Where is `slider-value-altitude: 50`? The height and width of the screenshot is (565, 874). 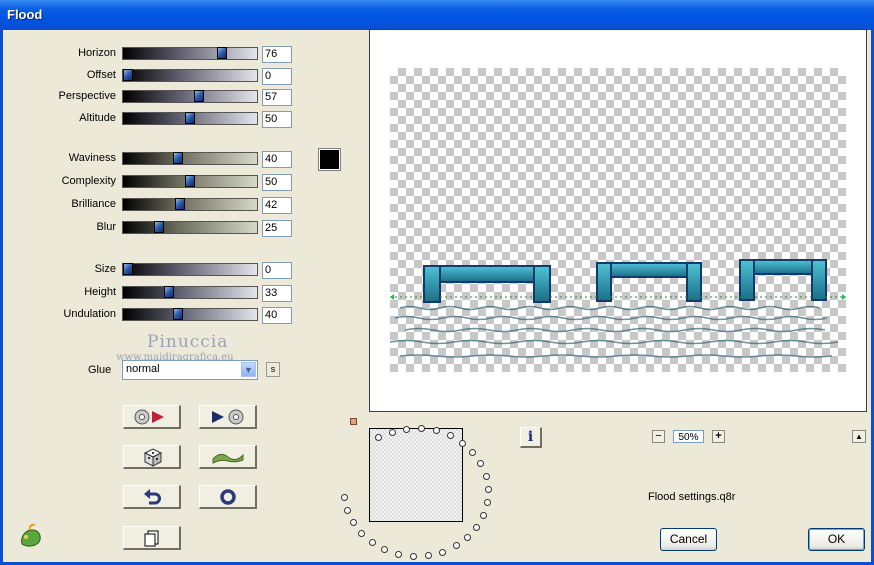
slider-value-altitude: 50 is located at coordinates (277, 119).